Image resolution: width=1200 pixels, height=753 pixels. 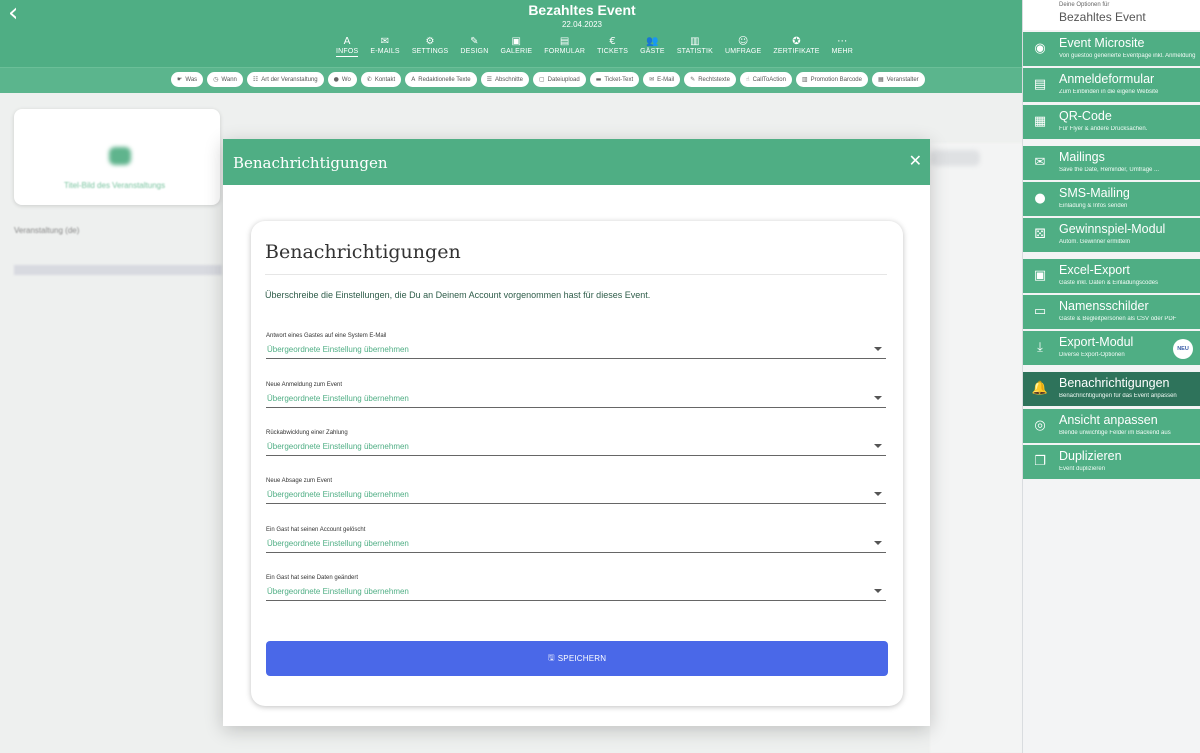 What do you see at coordinates (474, 46) in the screenshot?
I see `tab-design: ✎ DESIGN` at bounding box center [474, 46].